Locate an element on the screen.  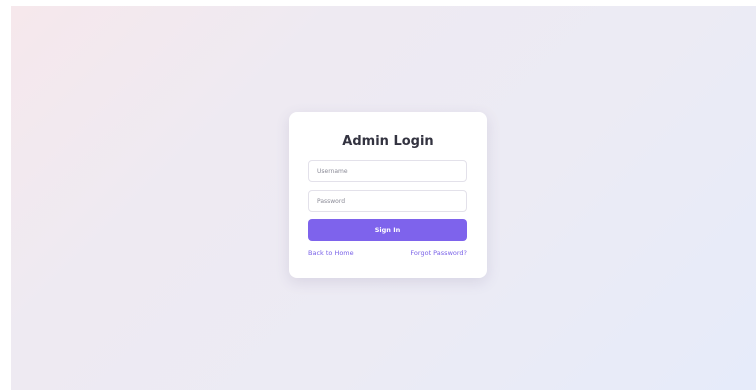
login-title: Admin Login is located at coordinates (388, 141).